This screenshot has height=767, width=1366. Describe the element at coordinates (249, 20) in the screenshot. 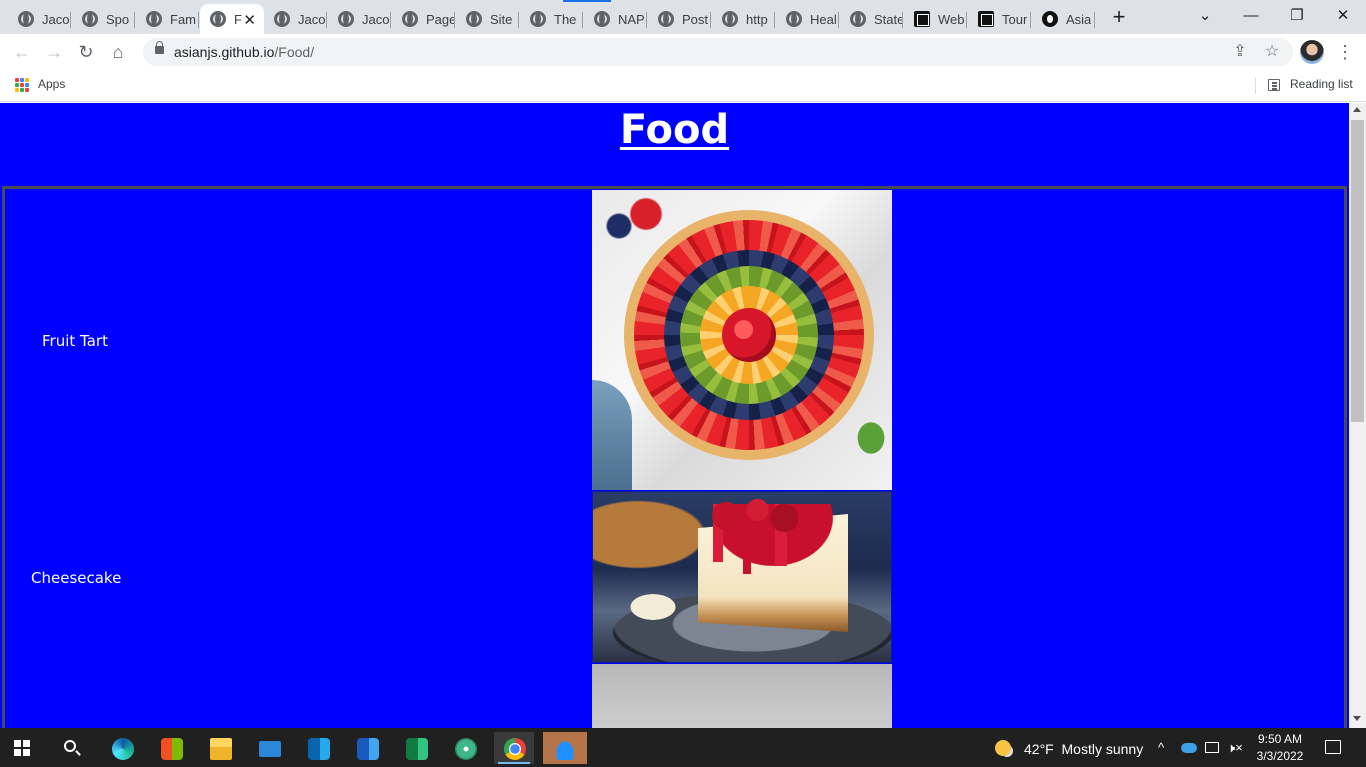

I see `close-tab-icon: ✕` at that location.